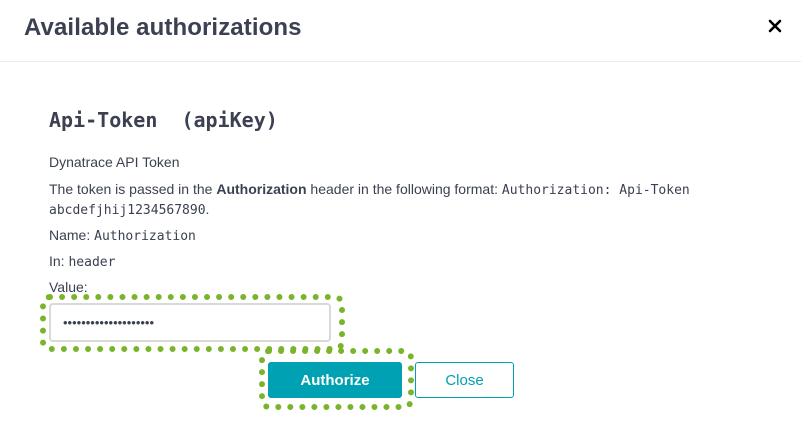  Describe the element at coordinates (133, 189) in the screenshot. I see `format-text-prefix: The token is passed in the` at that location.